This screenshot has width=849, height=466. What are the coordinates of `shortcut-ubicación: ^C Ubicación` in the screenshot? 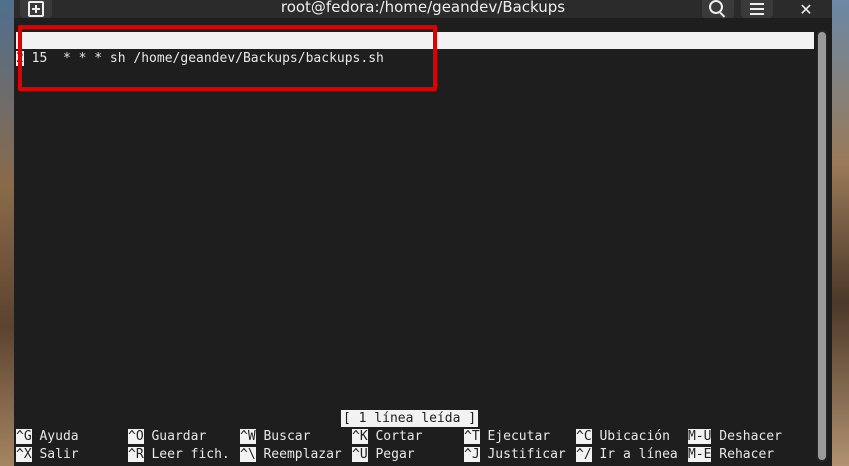 It's located at (623, 437).